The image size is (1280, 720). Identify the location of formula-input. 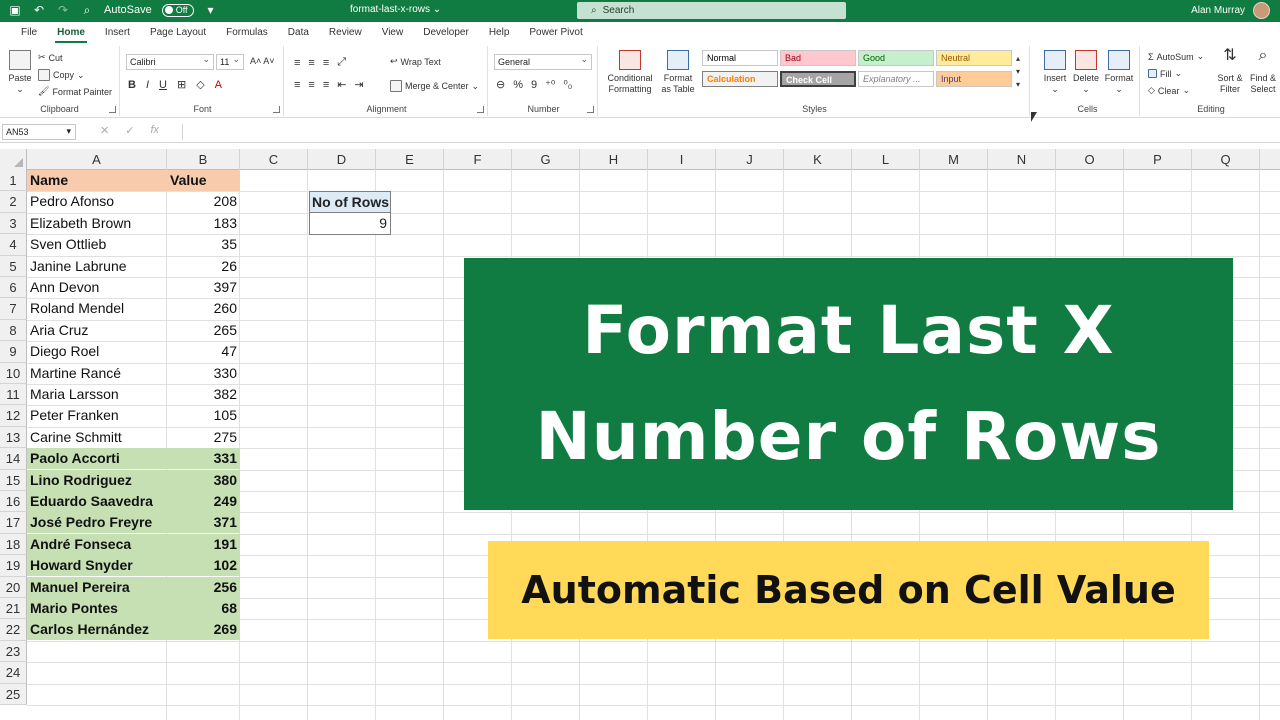
(731, 132).